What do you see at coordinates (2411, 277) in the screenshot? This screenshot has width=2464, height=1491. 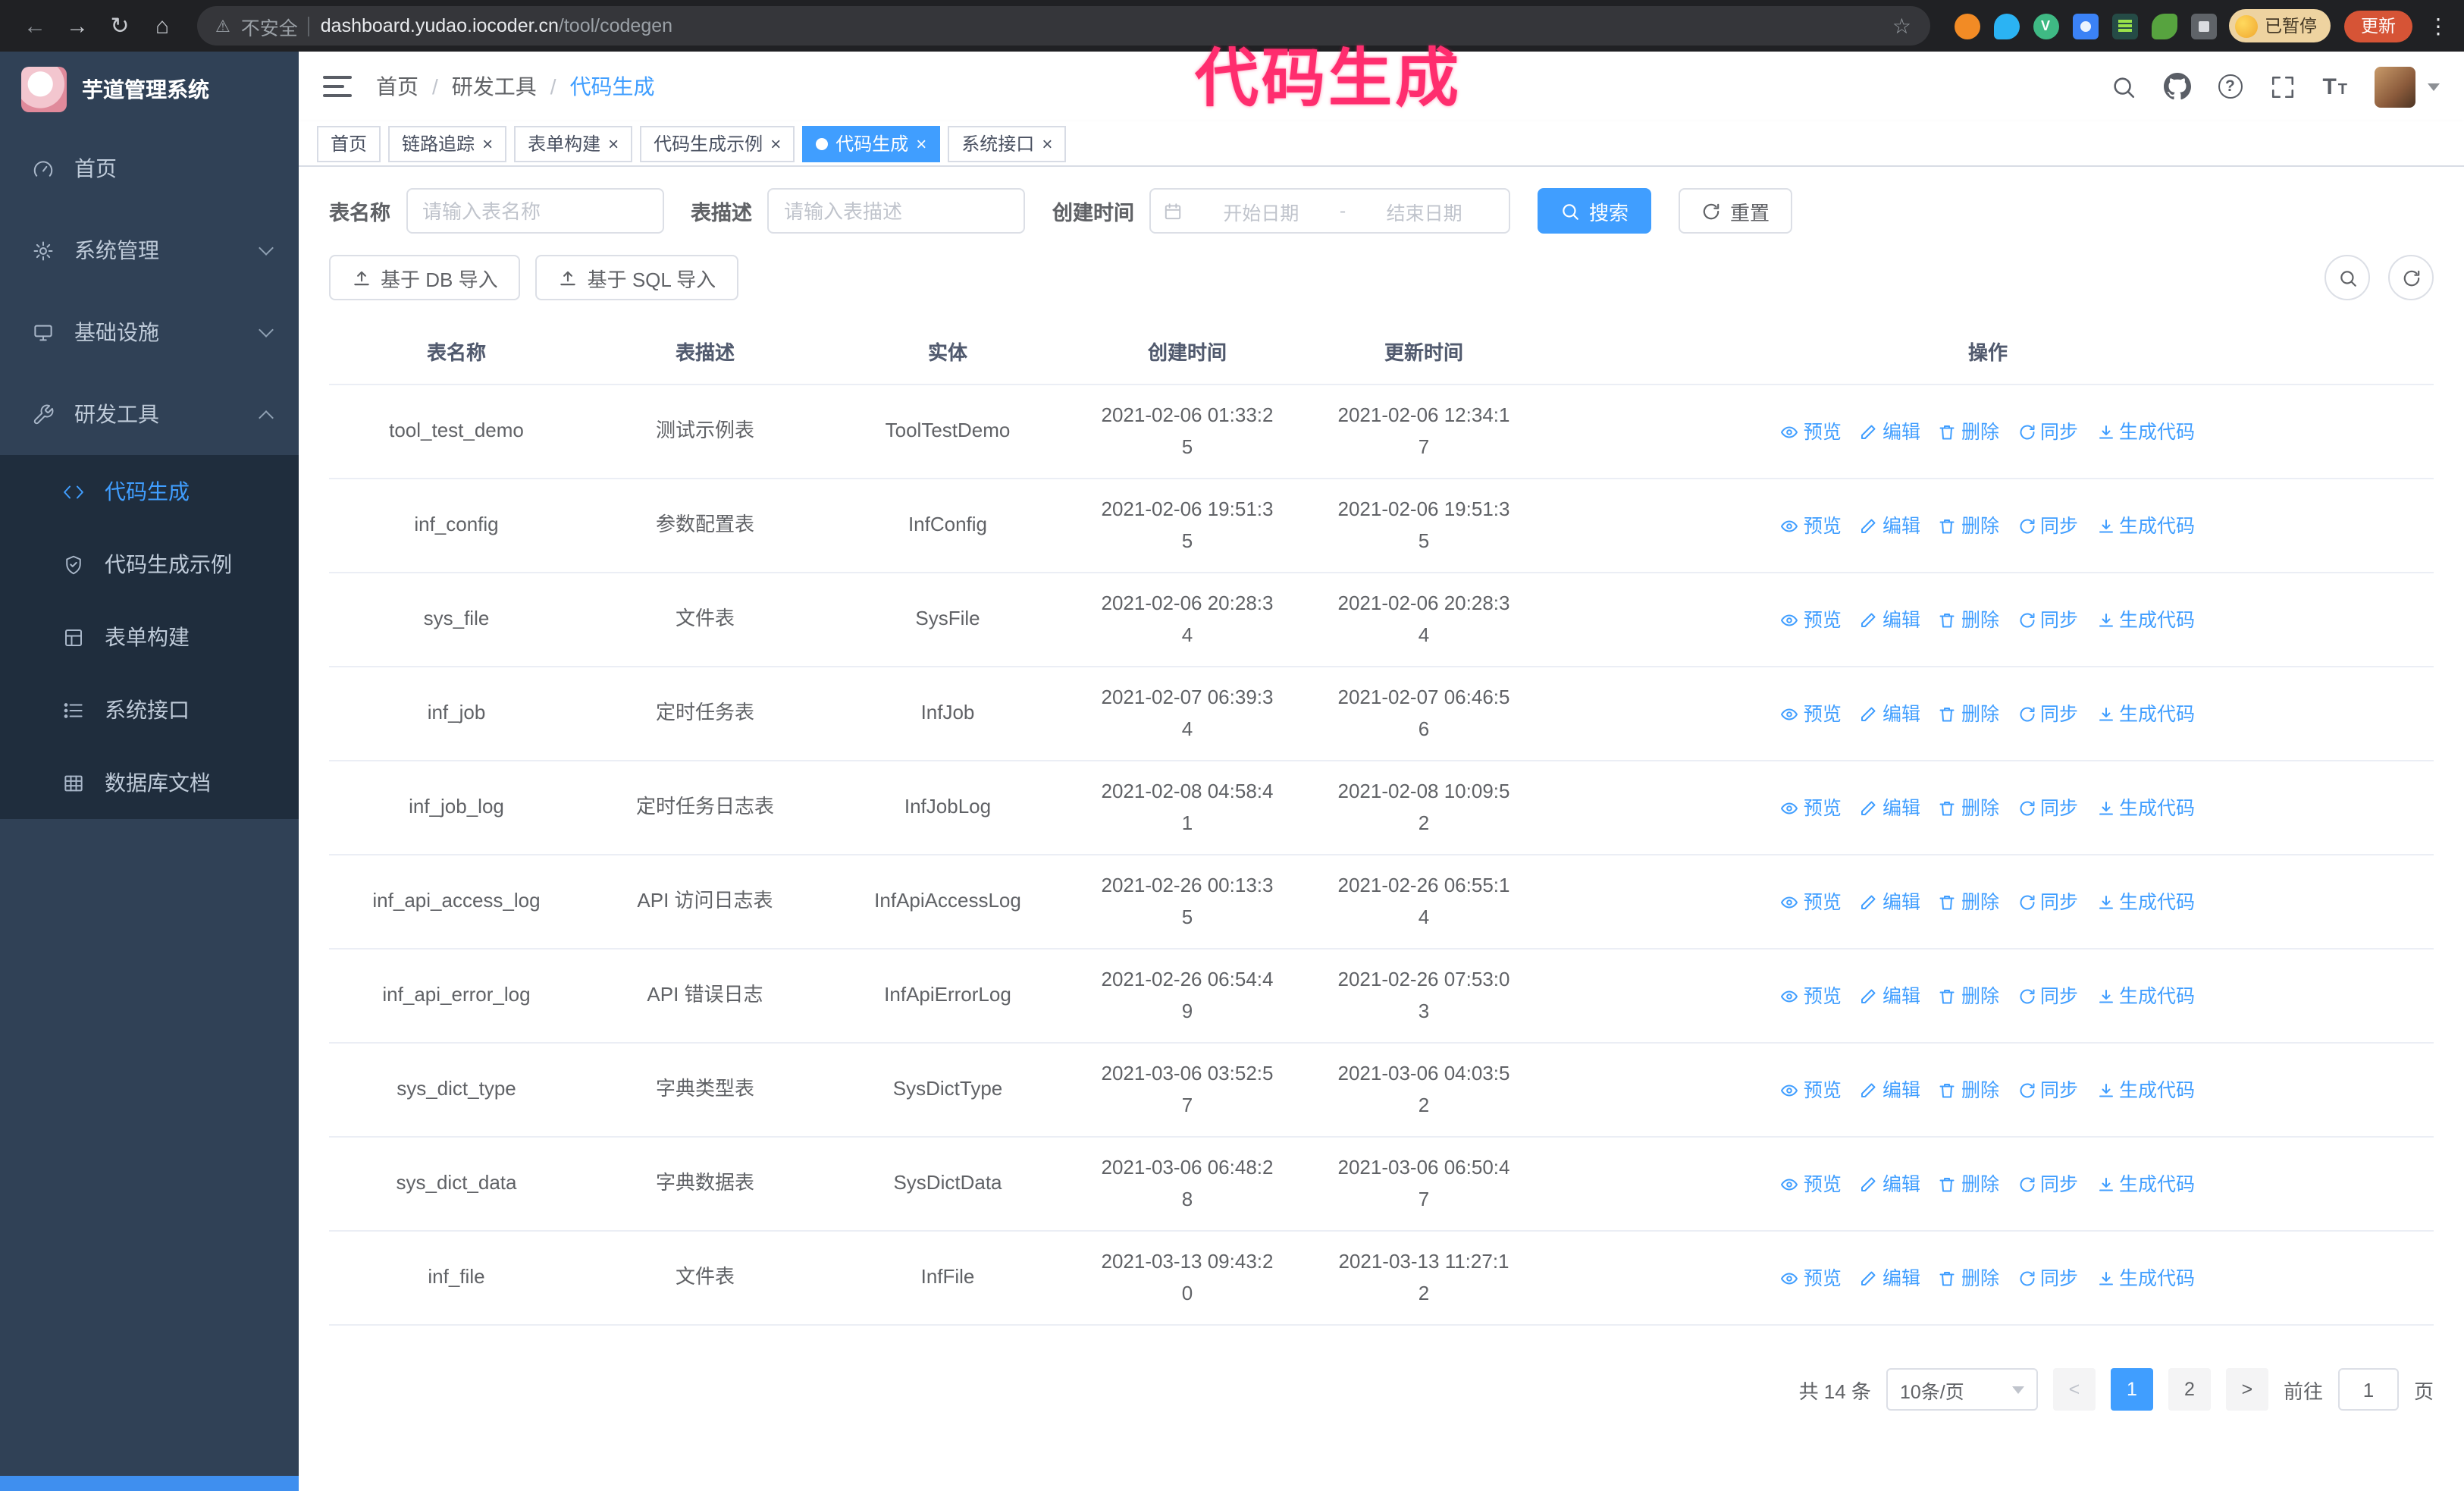 I see `refresh-table-button` at bounding box center [2411, 277].